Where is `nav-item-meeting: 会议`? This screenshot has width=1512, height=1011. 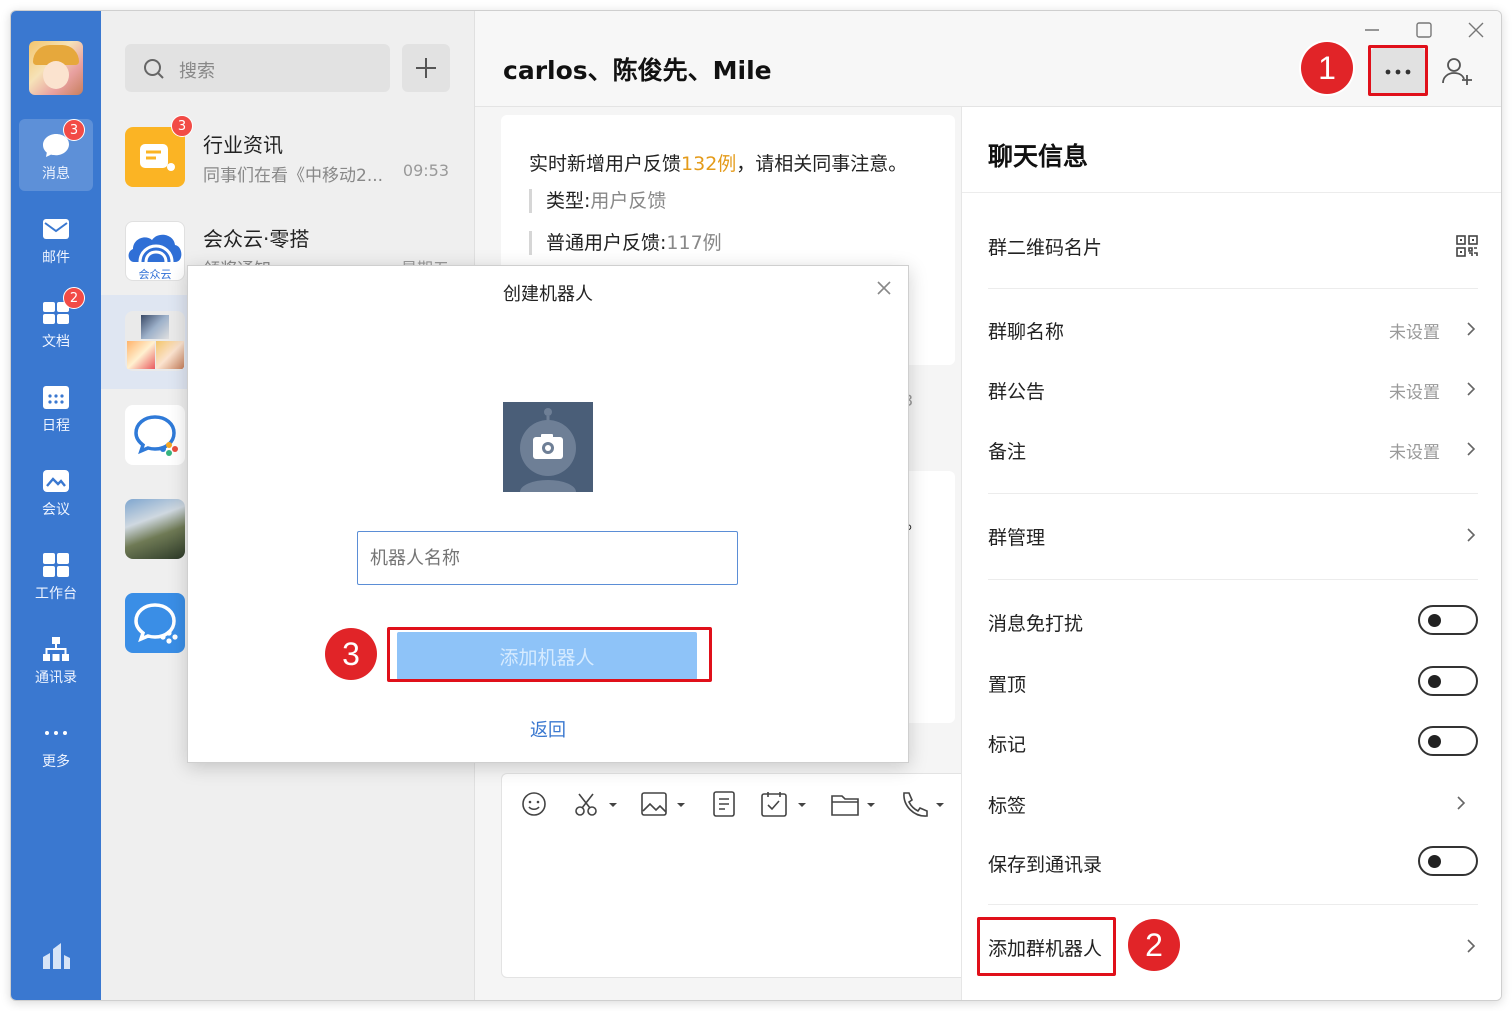
nav-item-meeting: 会议 is located at coordinates (56, 491).